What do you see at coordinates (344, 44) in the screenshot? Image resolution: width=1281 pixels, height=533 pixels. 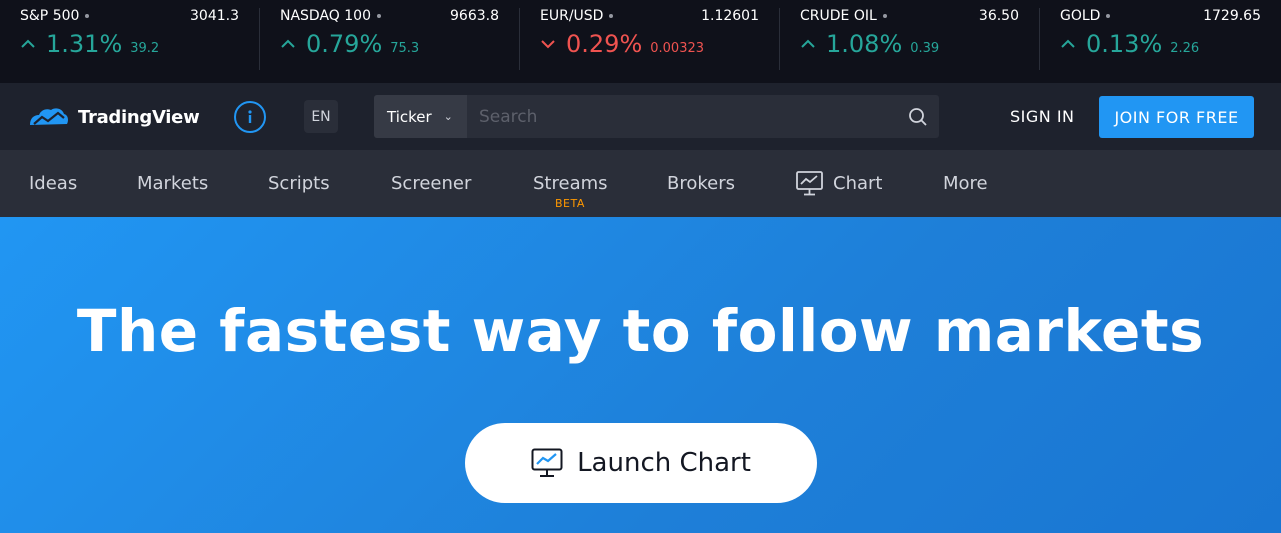 I see `ticker-pct: 0.79%` at bounding box center [344, 44].